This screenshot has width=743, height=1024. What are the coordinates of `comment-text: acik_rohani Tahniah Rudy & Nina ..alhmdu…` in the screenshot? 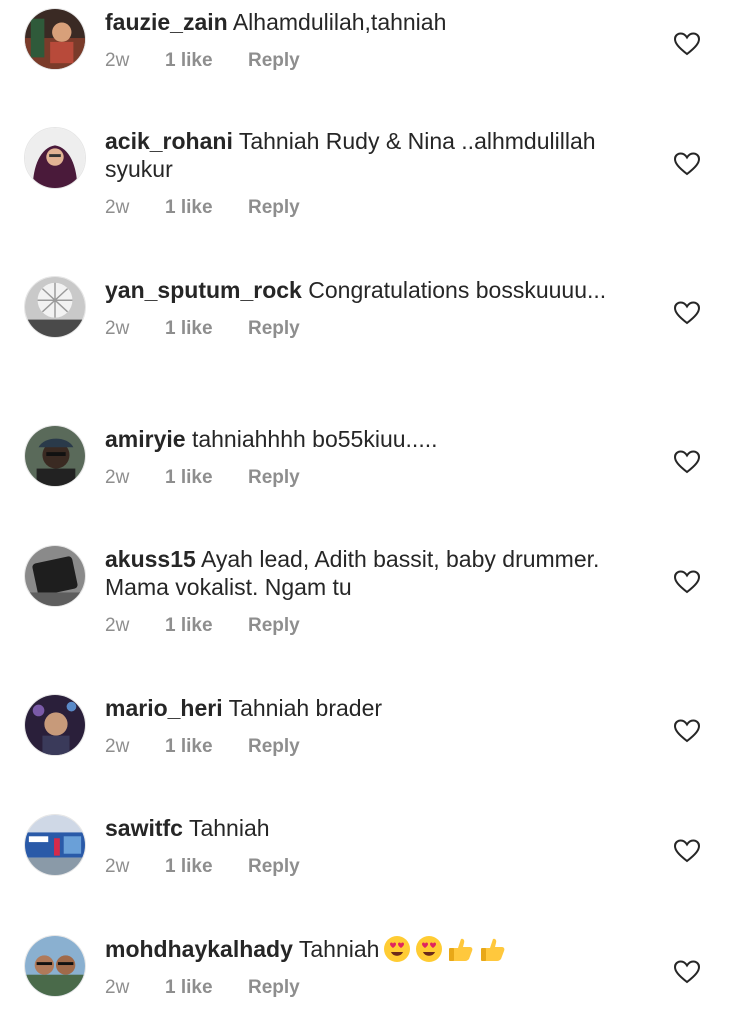 It's located at (382, 155).